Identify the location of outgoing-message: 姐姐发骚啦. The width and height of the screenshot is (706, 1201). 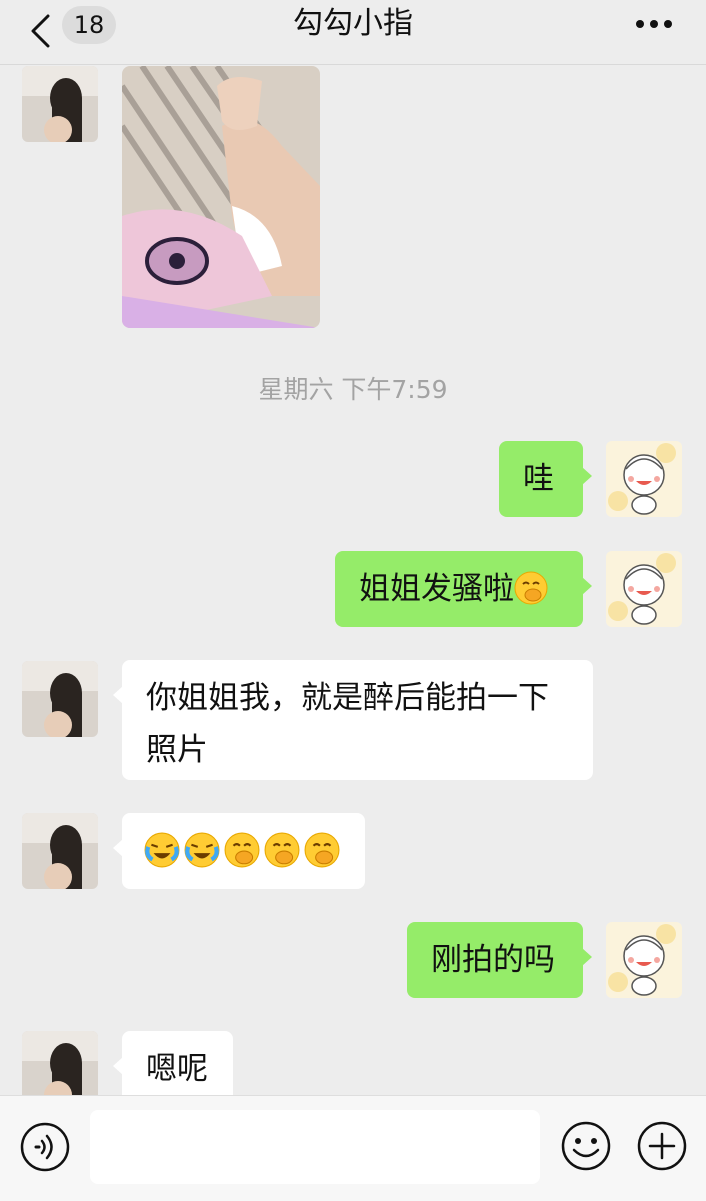
(463, 589).